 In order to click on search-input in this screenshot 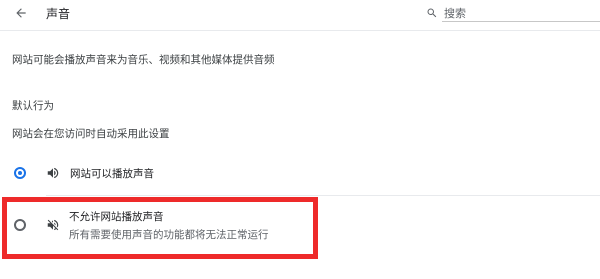, I will do `click(509, 13)`.